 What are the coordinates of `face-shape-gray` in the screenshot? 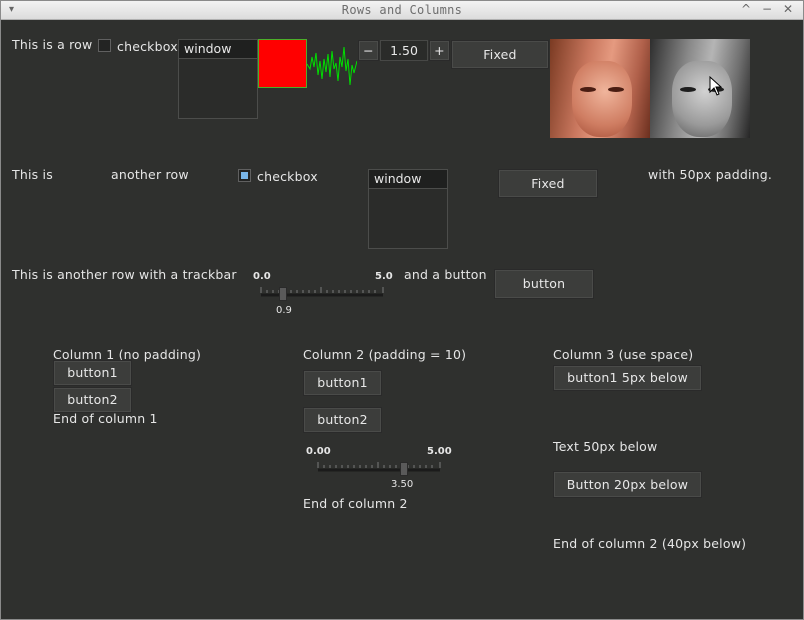 It's located at (702, 99).